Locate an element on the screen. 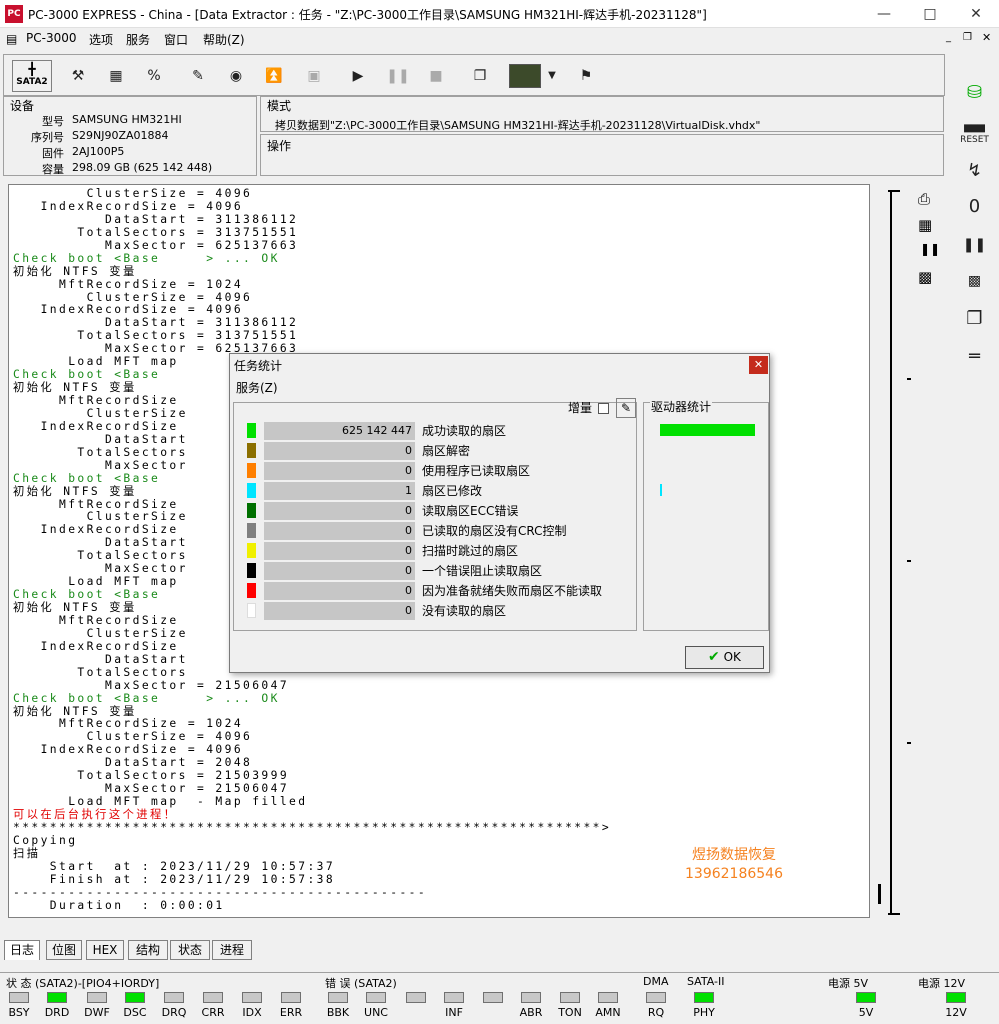 This screenshot has height=1024, width=999. drive-modified-bar is located at coordinates (661, 490).